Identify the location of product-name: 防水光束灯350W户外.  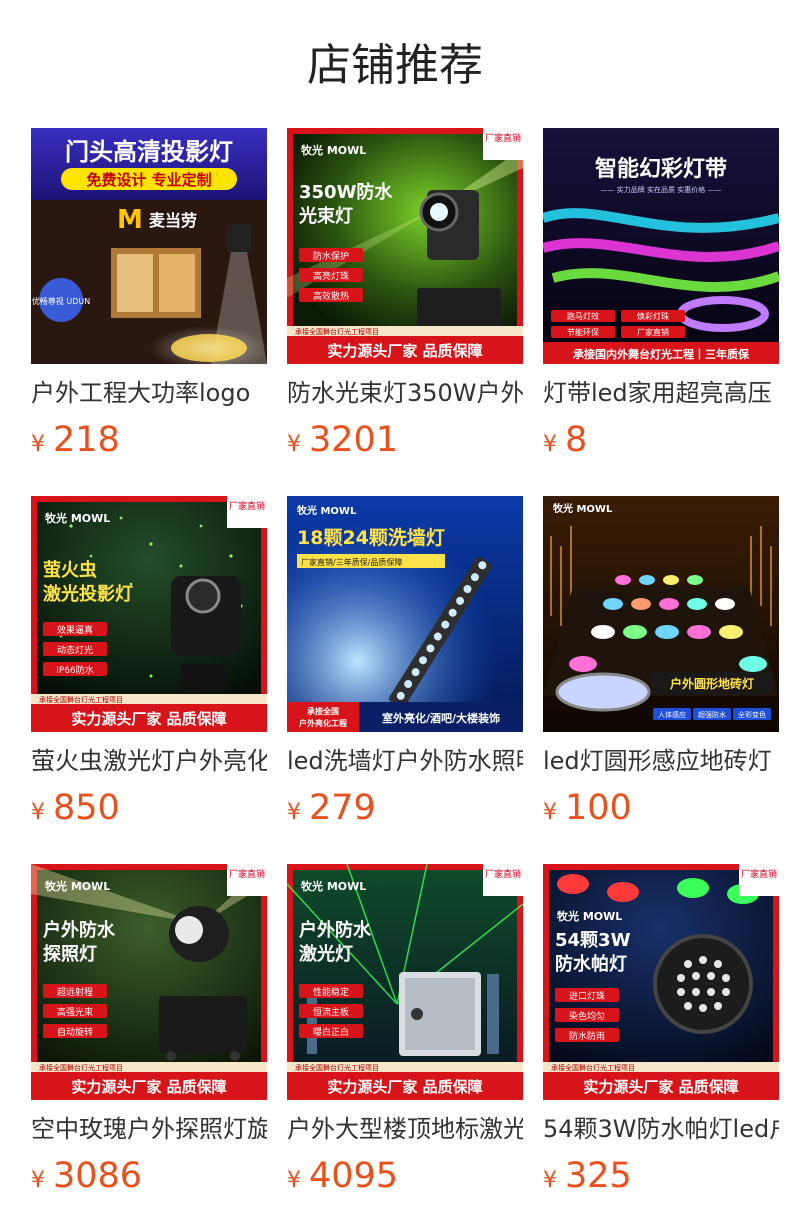
(405, 393).